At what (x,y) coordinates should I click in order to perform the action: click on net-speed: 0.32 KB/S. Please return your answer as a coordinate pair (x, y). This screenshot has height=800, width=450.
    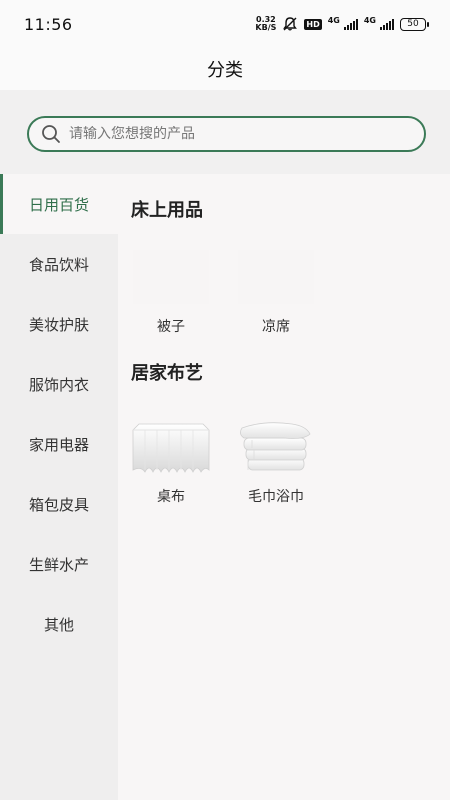
    Looking at the image, I should click on (265, 24).